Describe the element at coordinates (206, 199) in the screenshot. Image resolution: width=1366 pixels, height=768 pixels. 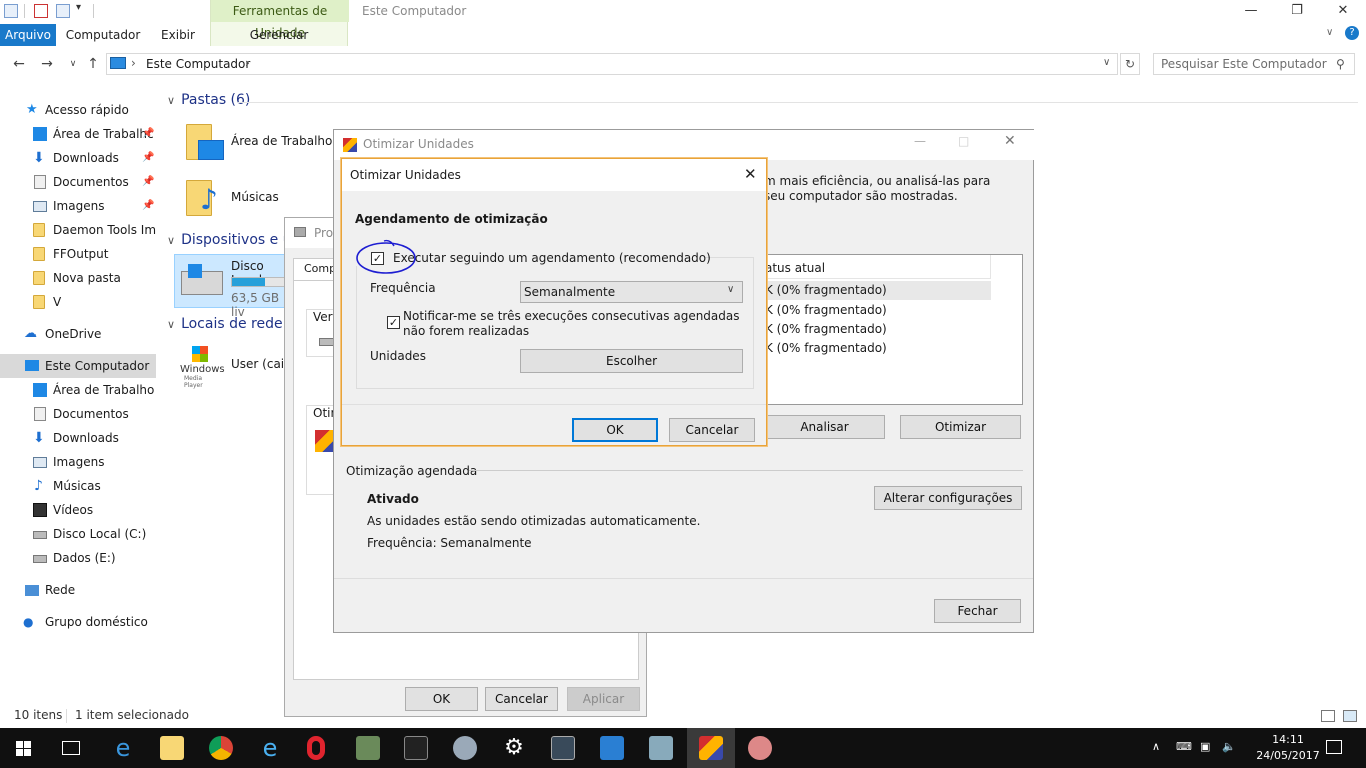
I see `folder-music-tile: ♪` at that location.